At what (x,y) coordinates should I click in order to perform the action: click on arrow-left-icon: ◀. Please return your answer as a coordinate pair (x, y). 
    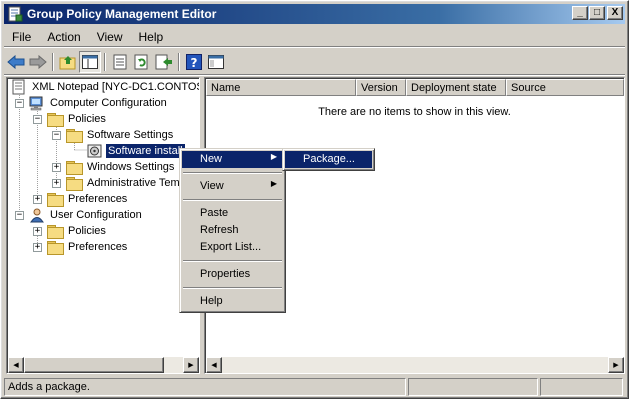
    Looking at the image, I should click on (16, 365).